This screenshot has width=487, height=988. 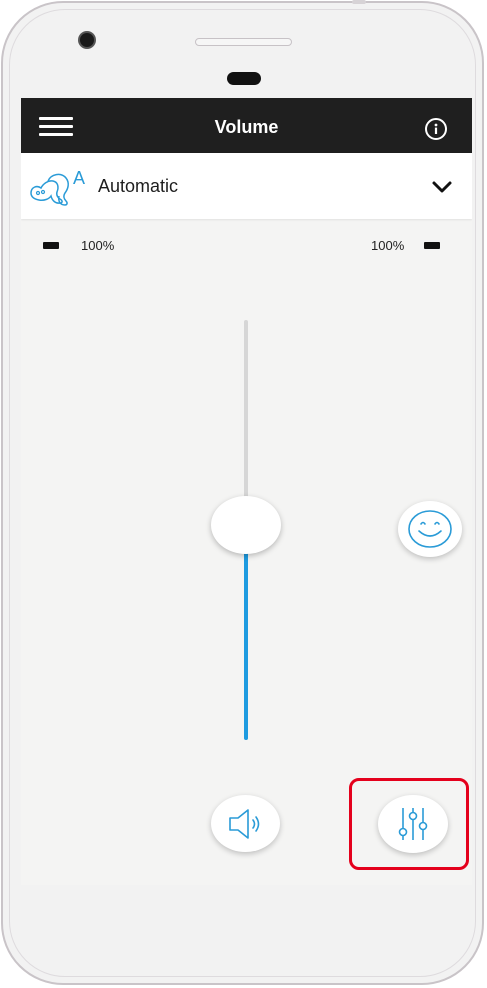 What do you see at coordinates (409, 824) in the screenshot?
I see `highlight-box` at bounding box center [409, 824].